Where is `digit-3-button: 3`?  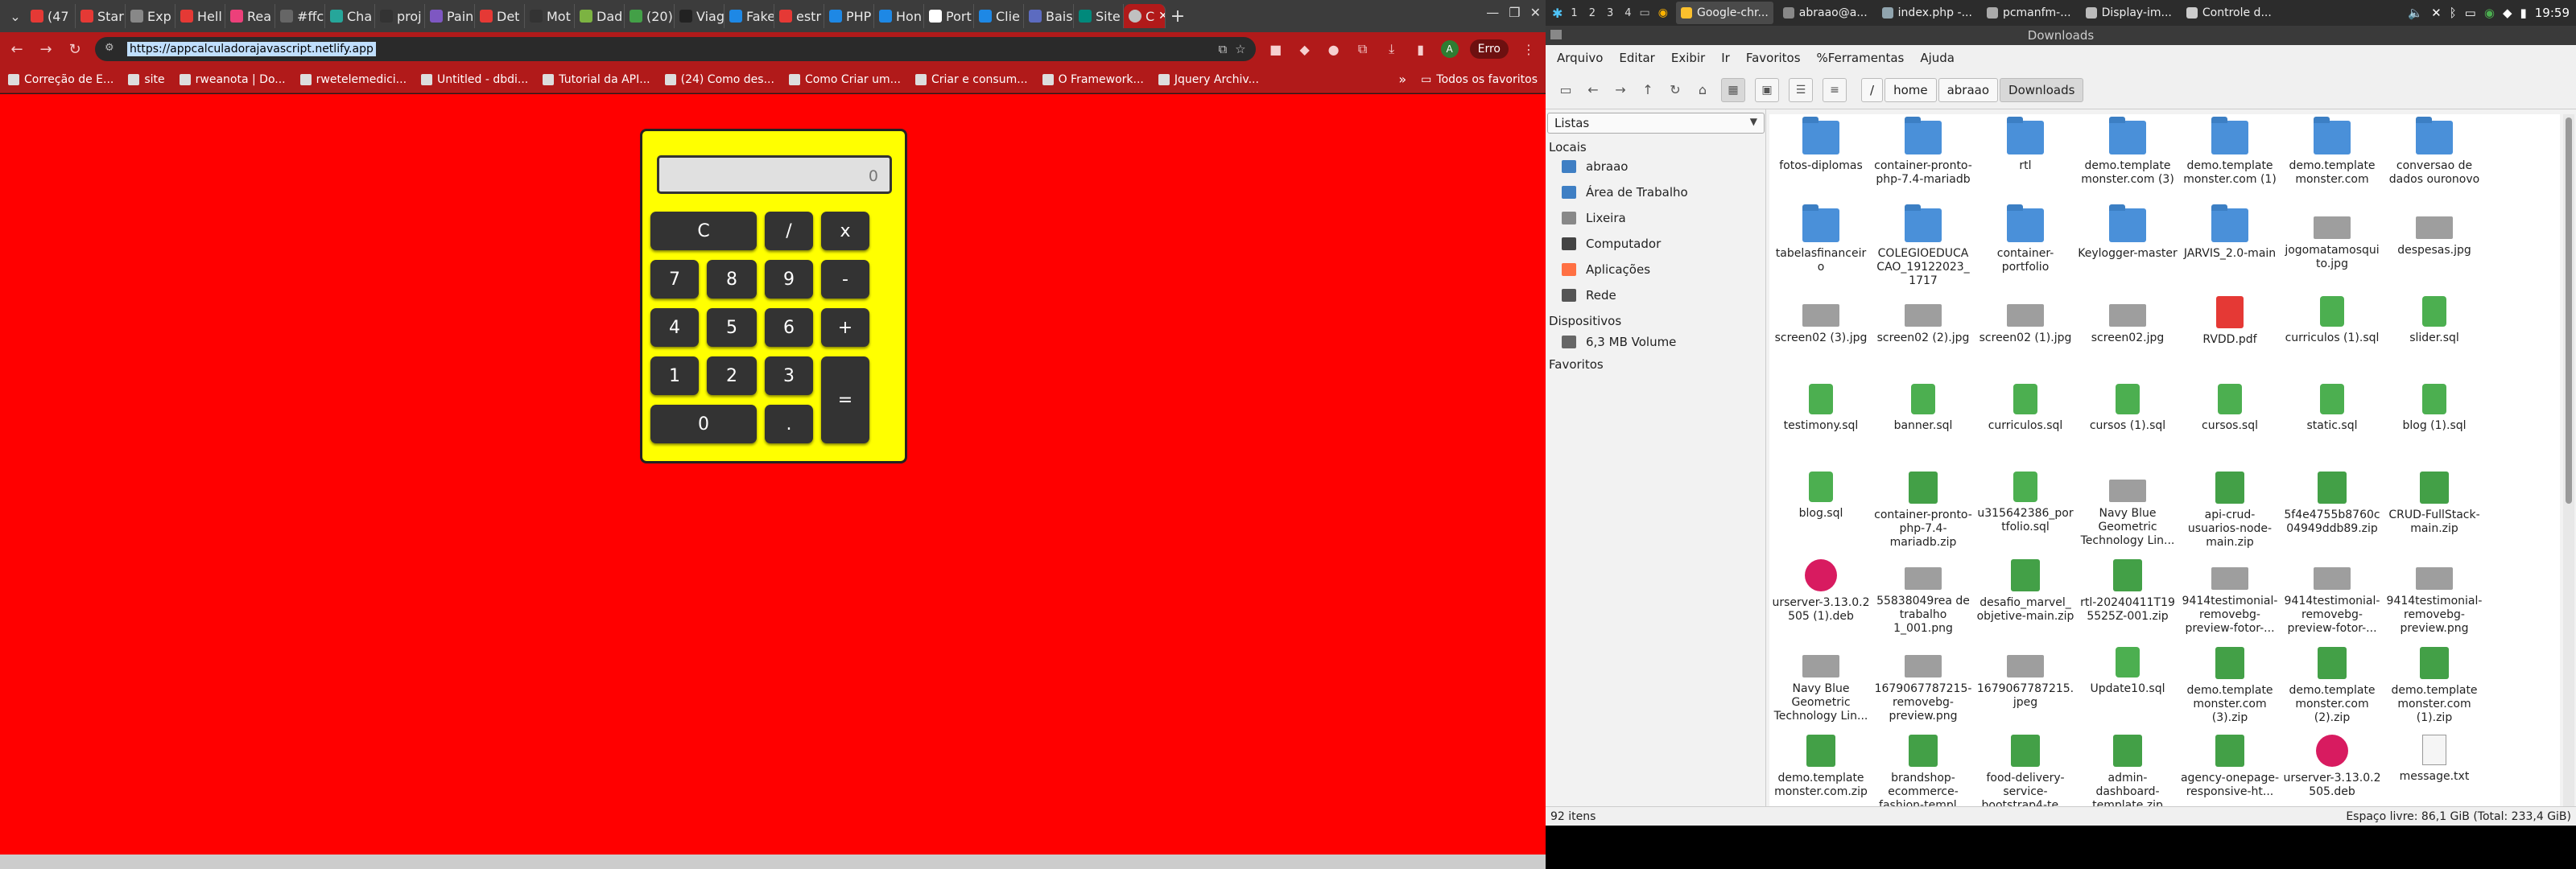 digit-3-button: 3 is located at coordinates (789, 375).